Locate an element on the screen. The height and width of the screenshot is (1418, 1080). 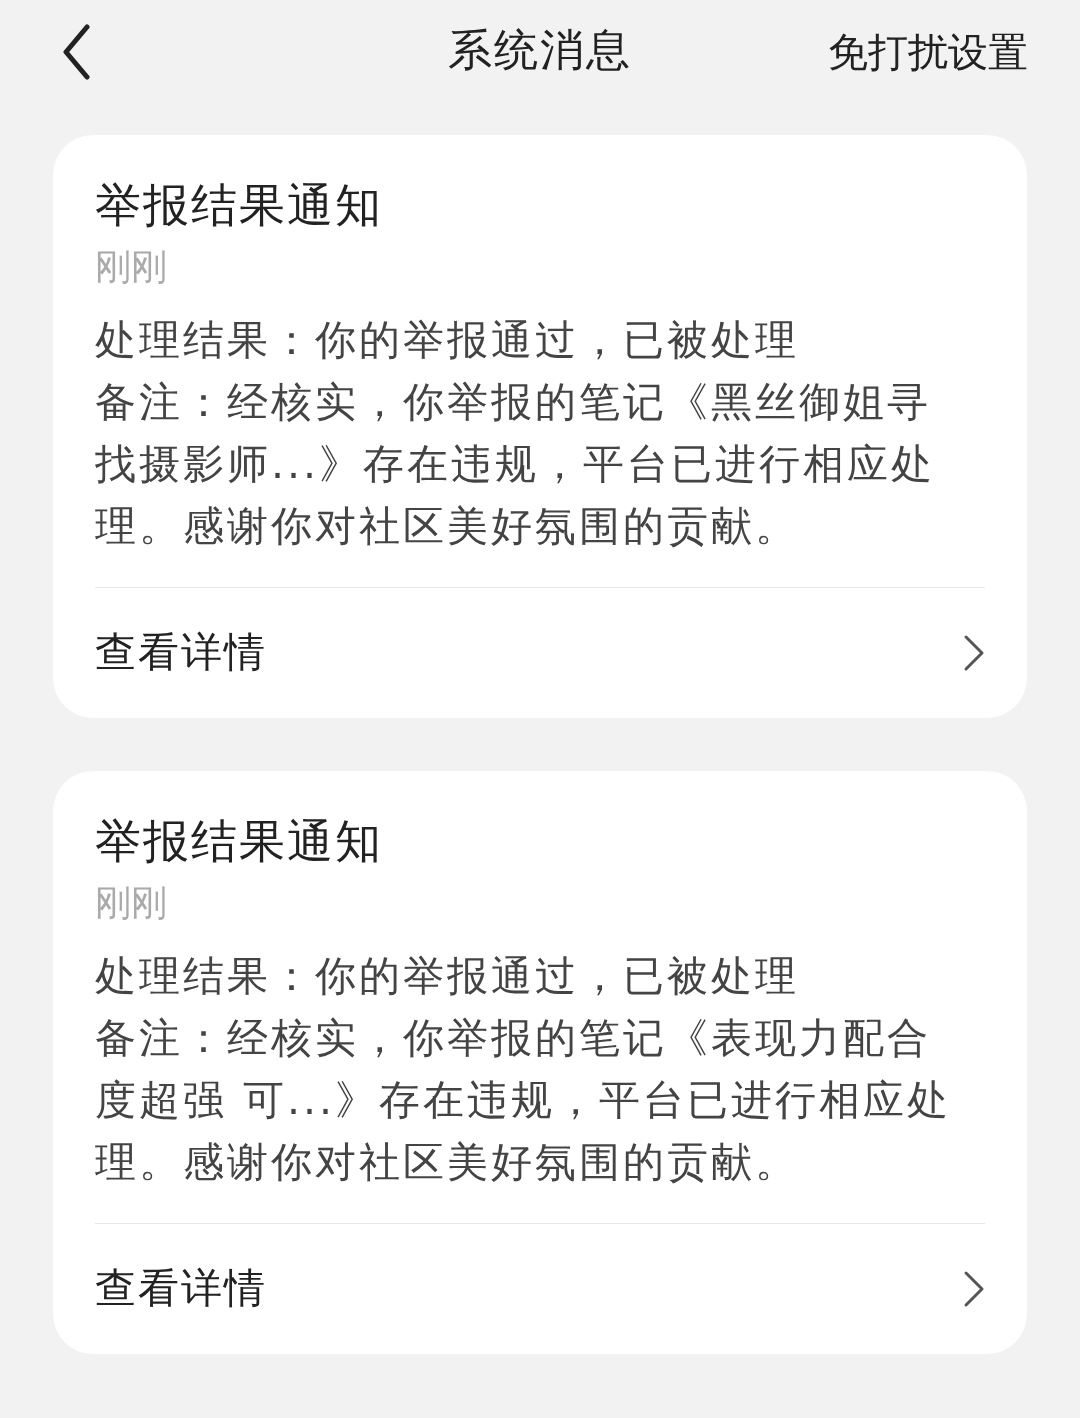
message-note: 备注：经核实，你举报的笔记《表现力配合度超强 可...》存在违规，平台已进行相应处理。感谢你对社区美好氛围的贡献。 is located at coordinates (524, 1100).